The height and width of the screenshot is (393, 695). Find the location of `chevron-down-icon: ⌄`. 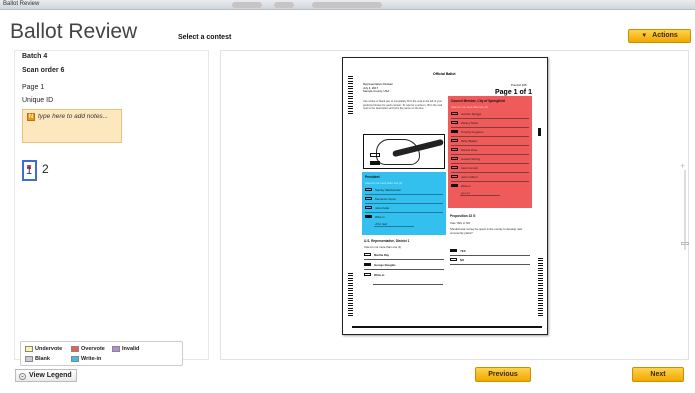

chevron-down-icon: ⌄ is located at coordinates (22, 376).